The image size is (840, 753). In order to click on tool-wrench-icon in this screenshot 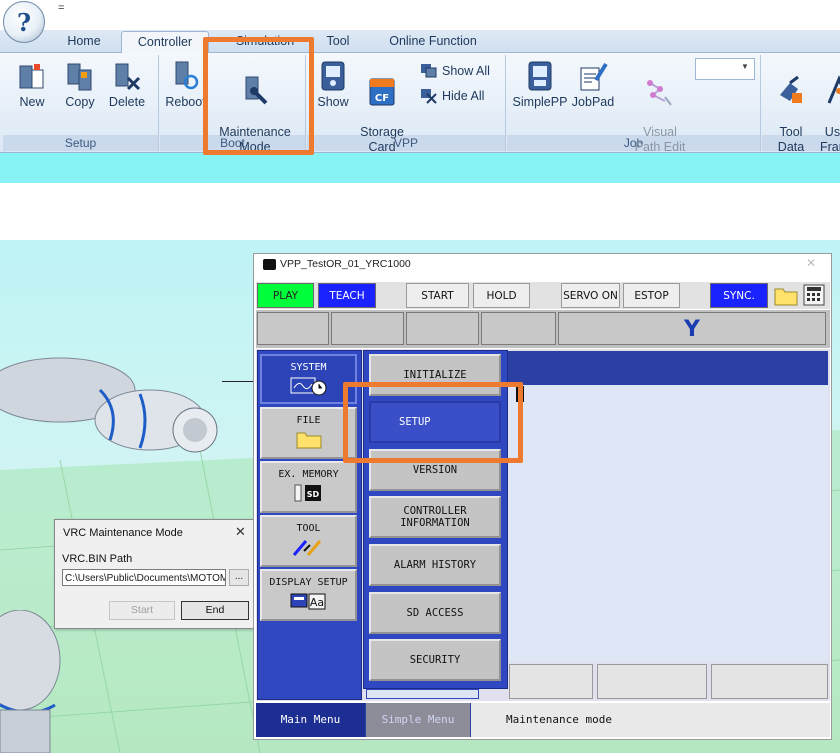, I will do `click(306, 548)`.